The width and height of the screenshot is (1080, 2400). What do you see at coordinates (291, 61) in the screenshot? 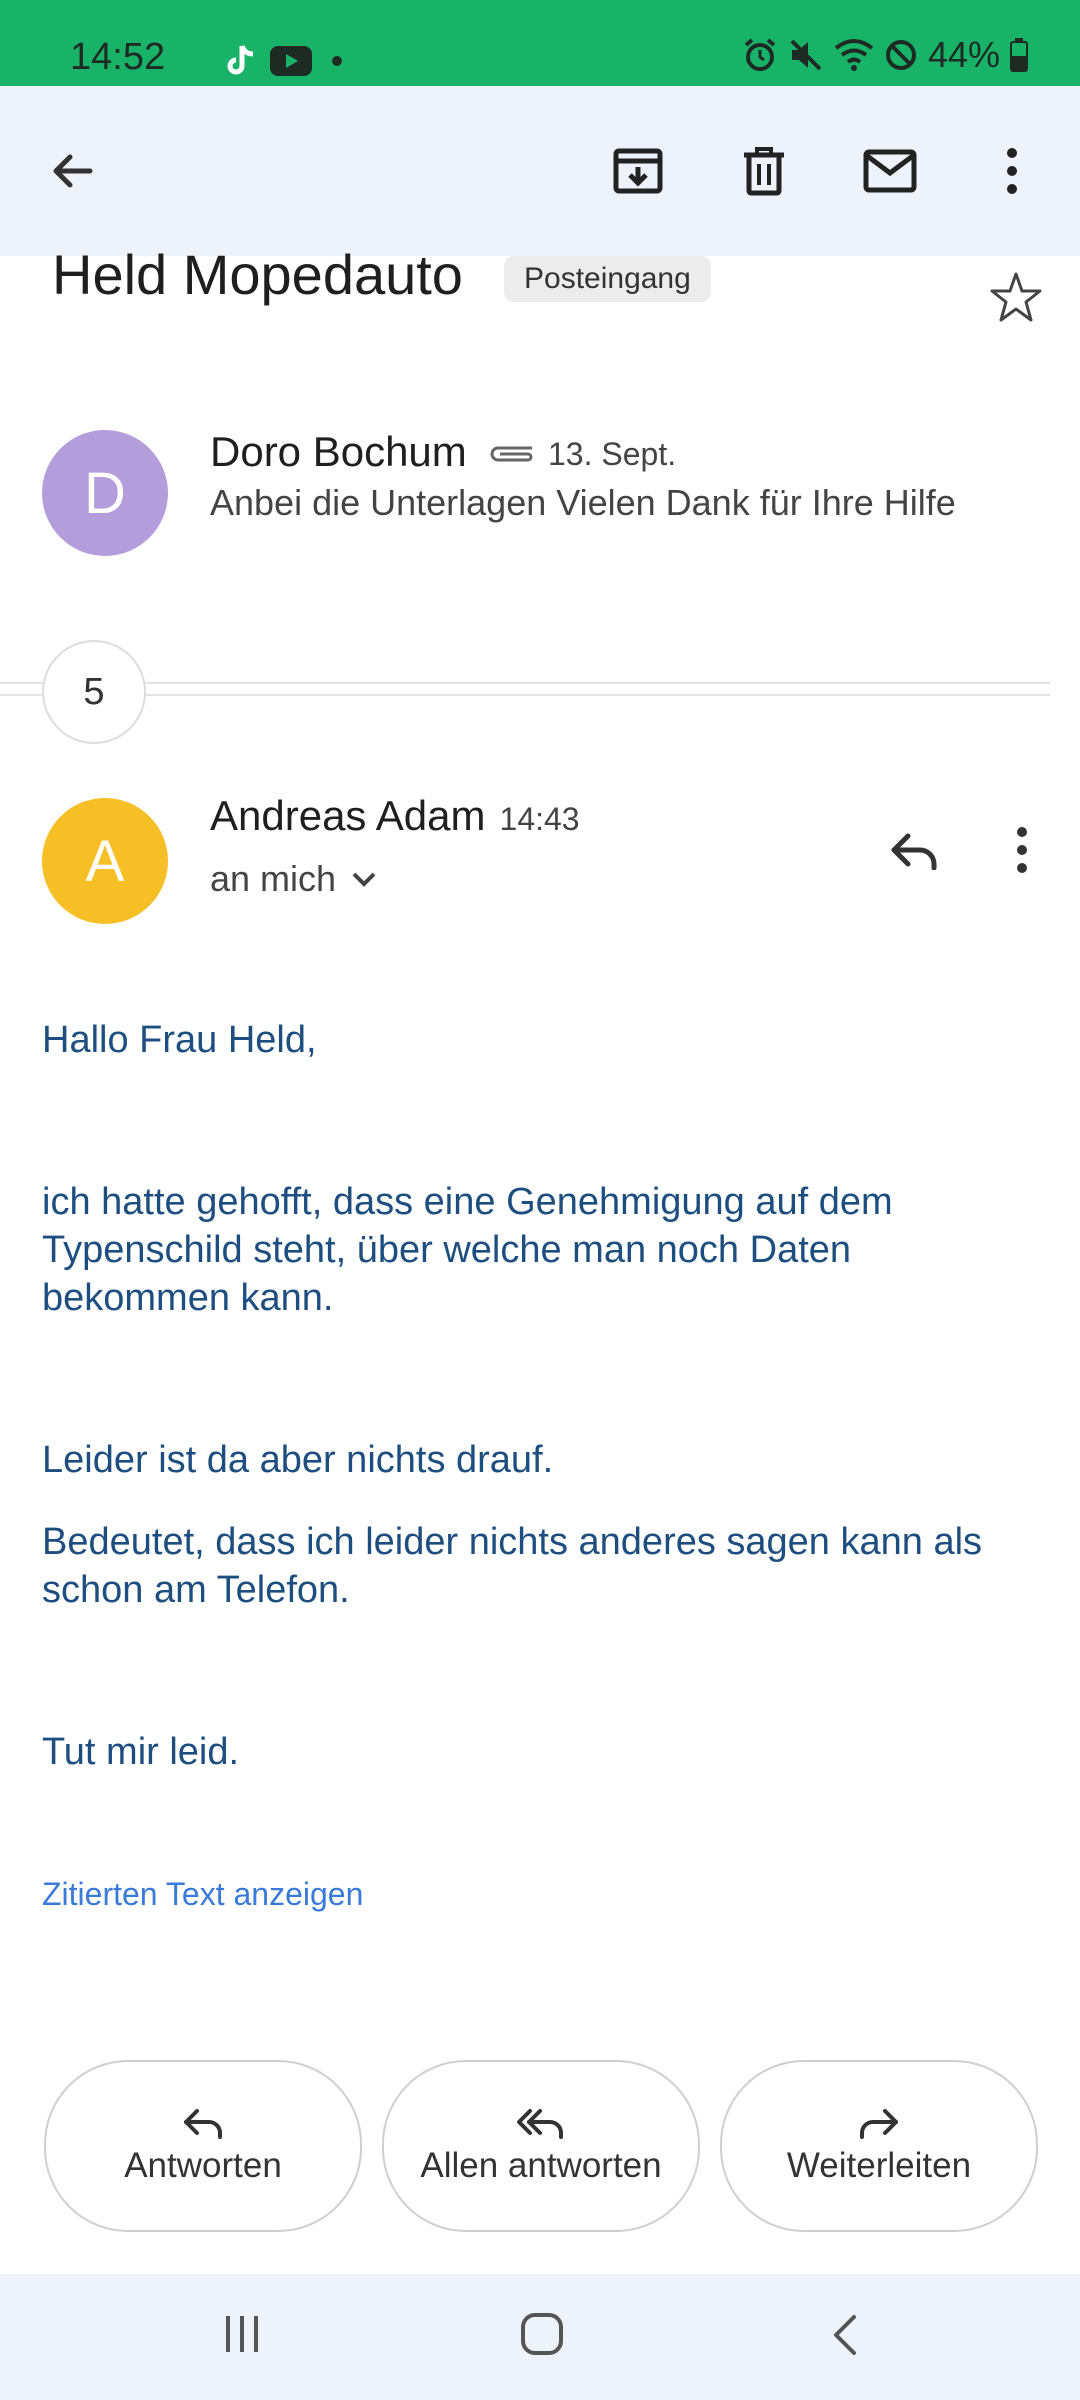
I see `youtube-icon` at bounding box center [291, 61].